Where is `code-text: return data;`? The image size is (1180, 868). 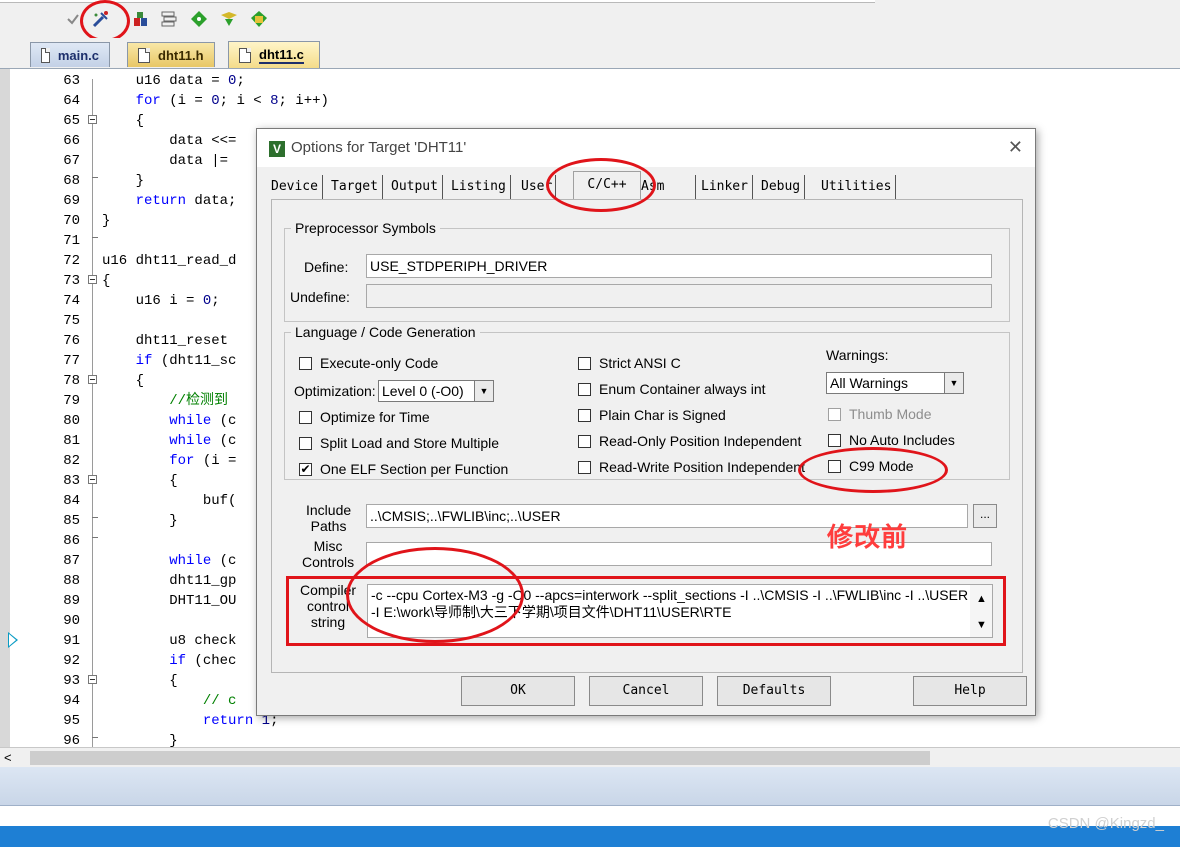
code-text: return data; is located at coordinates (186, 201).